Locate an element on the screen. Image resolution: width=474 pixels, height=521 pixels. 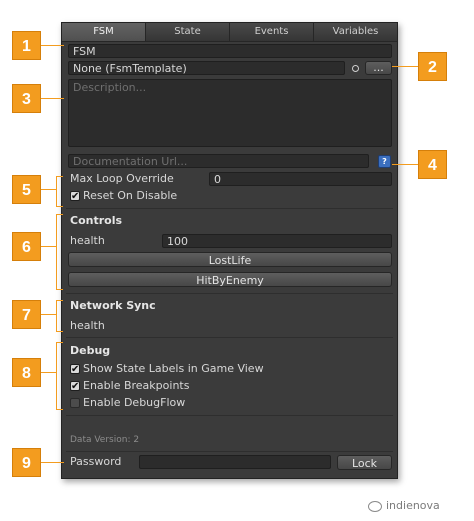
debug-heading: Debug is located at coordinates (90, 350).